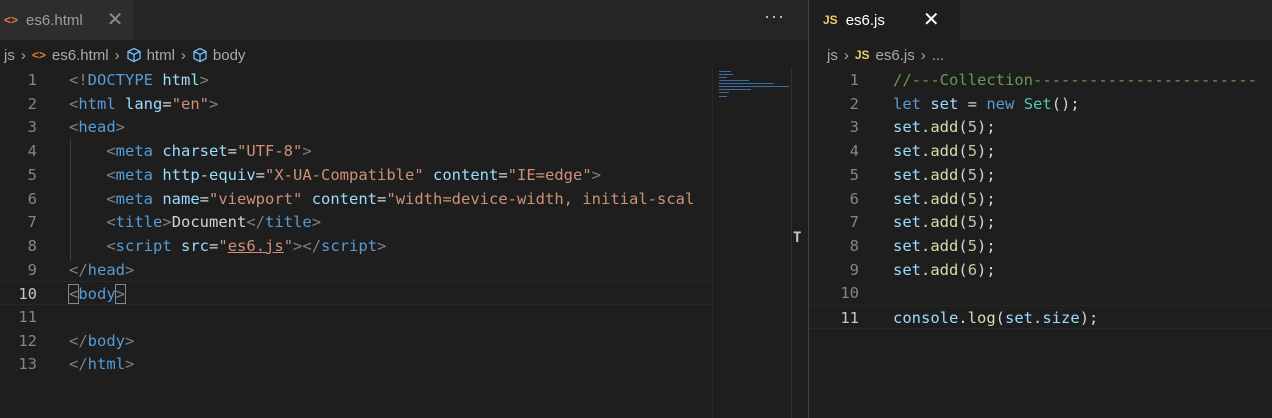 The height and width of the screenshot is (418, 1272). What do you see at coordinates (1040, 20) in the screenshot?
I see `right-tab-bar: JS es6.js ✕` at bounding box center [1040, 20].